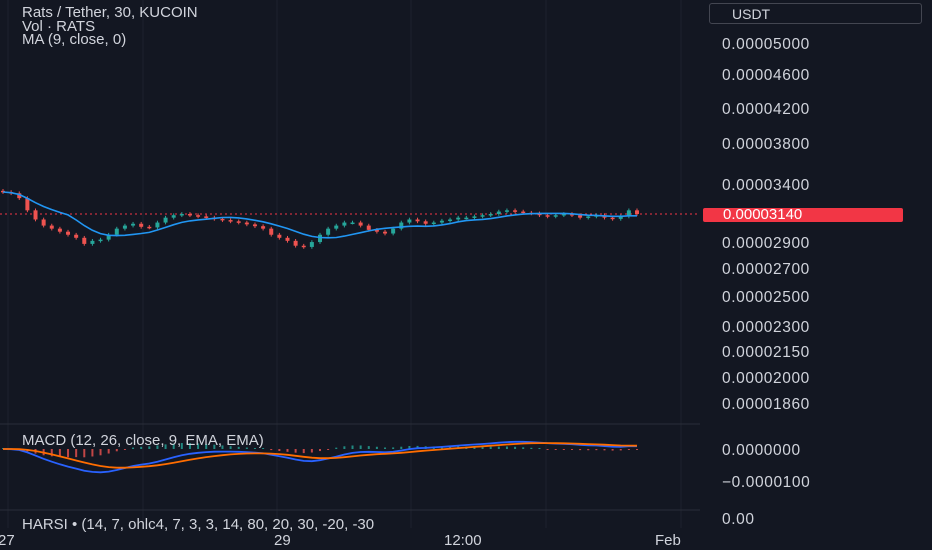 Image resolution: width=932 pixels, height=550 pixels. I want to click on macd-legend: MACD (12, 26, close, 9, EMA, EMA), so click(143, 440).